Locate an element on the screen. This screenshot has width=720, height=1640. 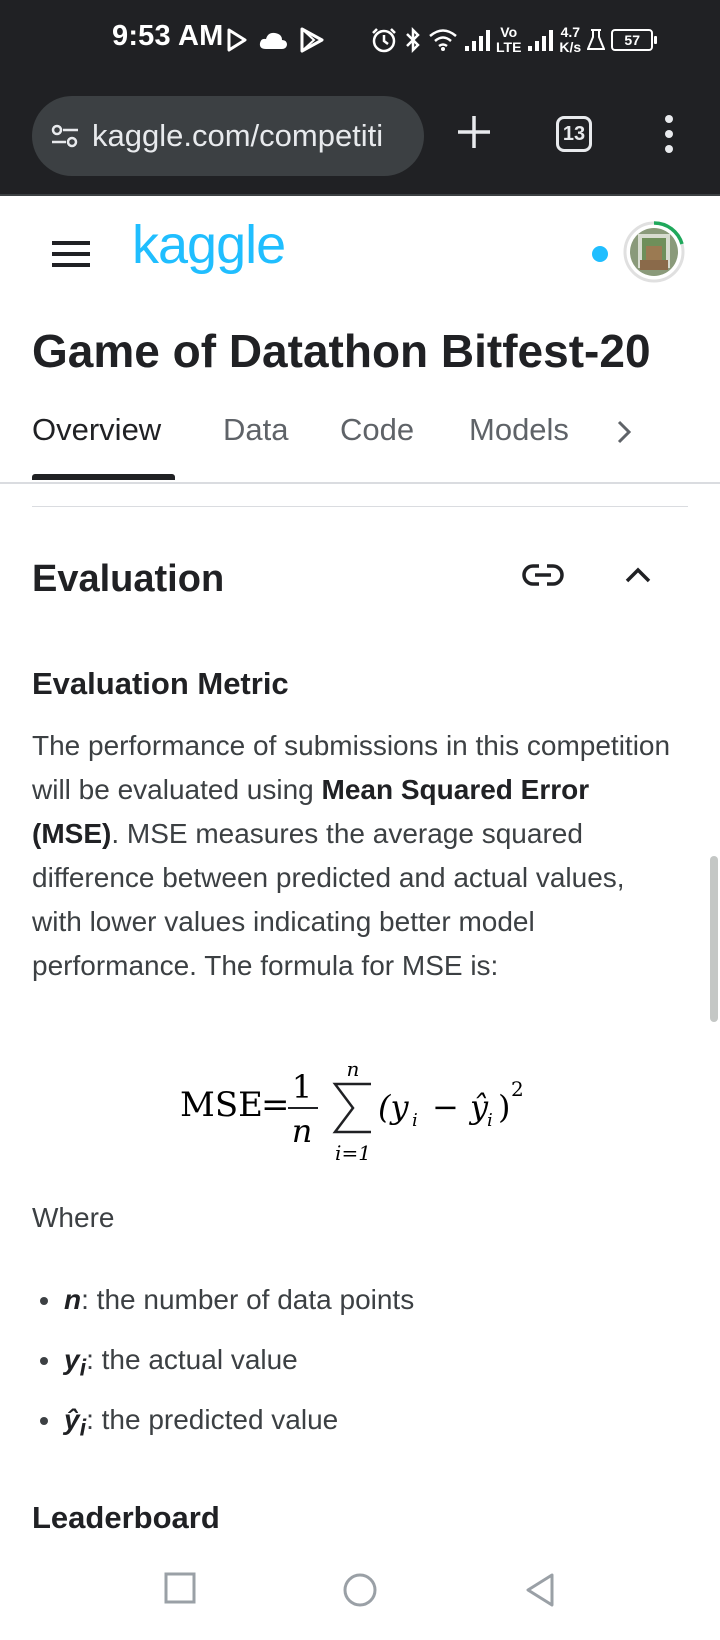
volte-indicator: Vo LTE is located at coordinates (508, 40).